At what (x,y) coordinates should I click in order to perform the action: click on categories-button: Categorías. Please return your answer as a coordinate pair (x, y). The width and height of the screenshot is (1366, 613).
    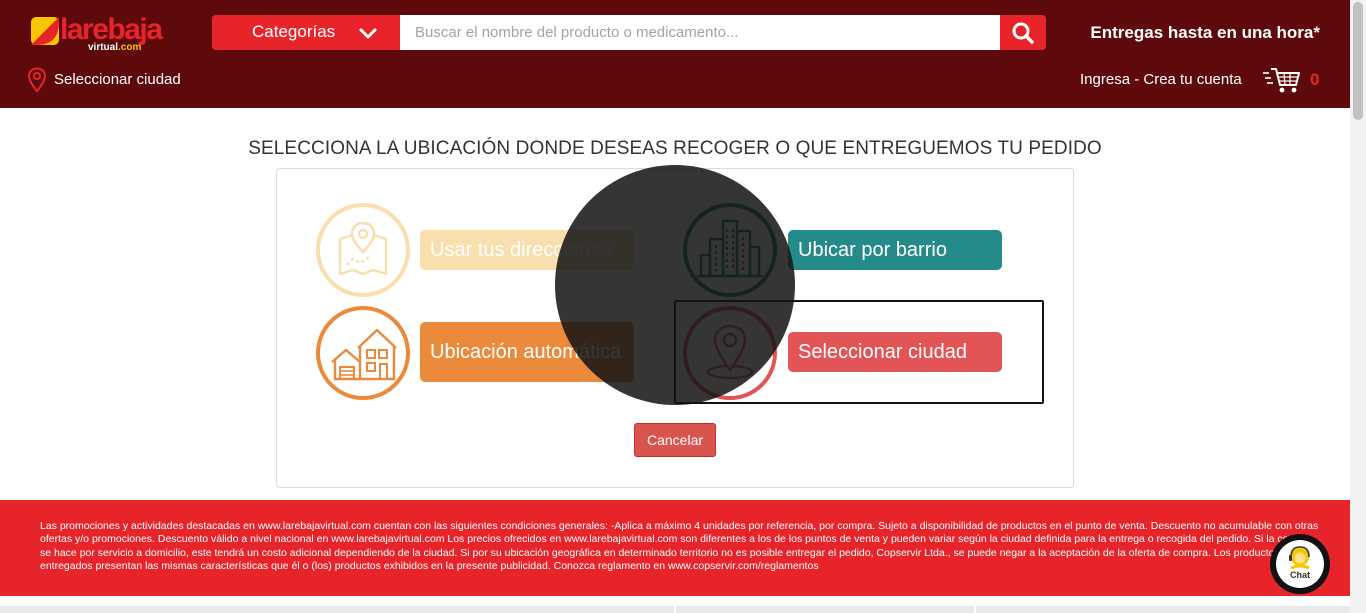
    Looking at the image, I should click on (306, 32).